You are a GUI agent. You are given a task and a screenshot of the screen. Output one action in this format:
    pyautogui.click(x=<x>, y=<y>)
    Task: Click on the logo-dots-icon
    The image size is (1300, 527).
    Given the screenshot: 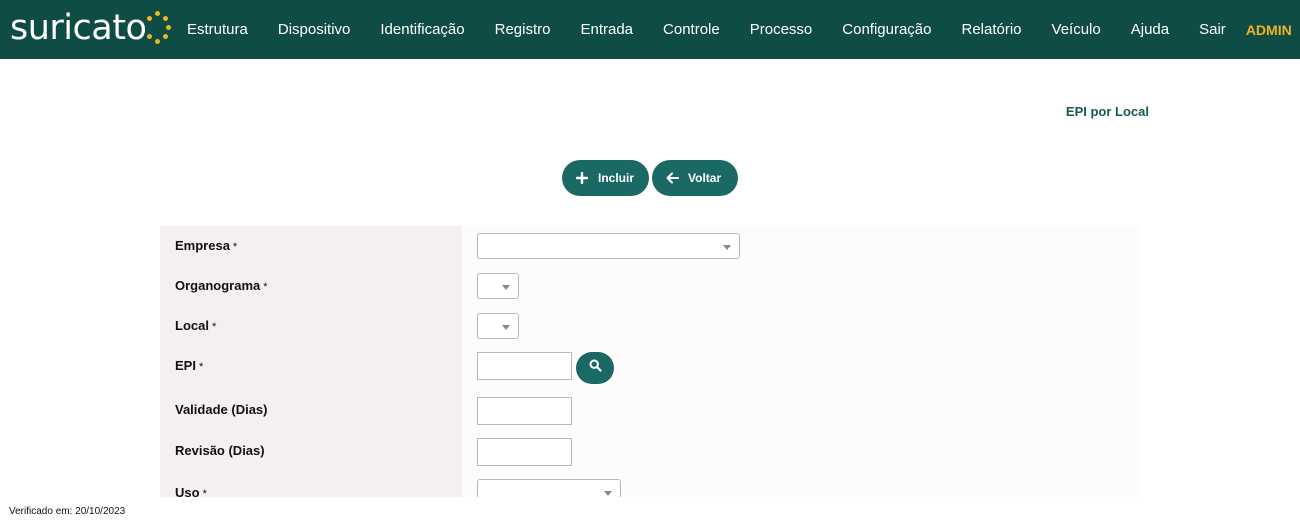 What is the action you would take?
    pyautogui.click(x=159, y=28)
    